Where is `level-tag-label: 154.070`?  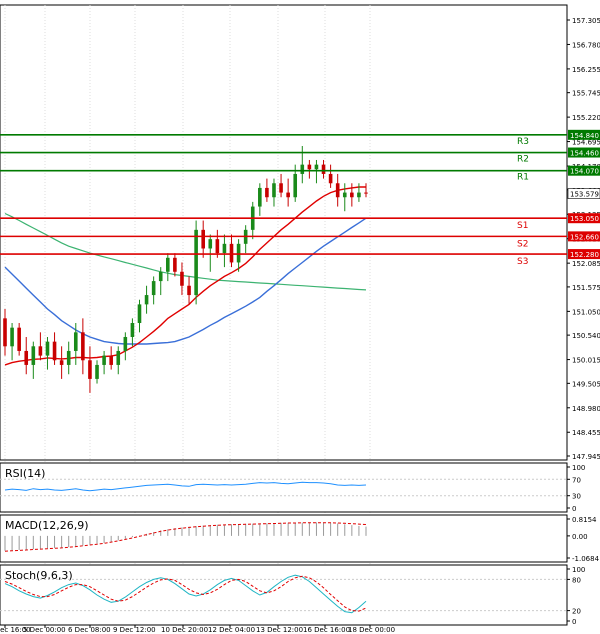 level-tag-label: 154.070 is located at coordinates (584, 172).